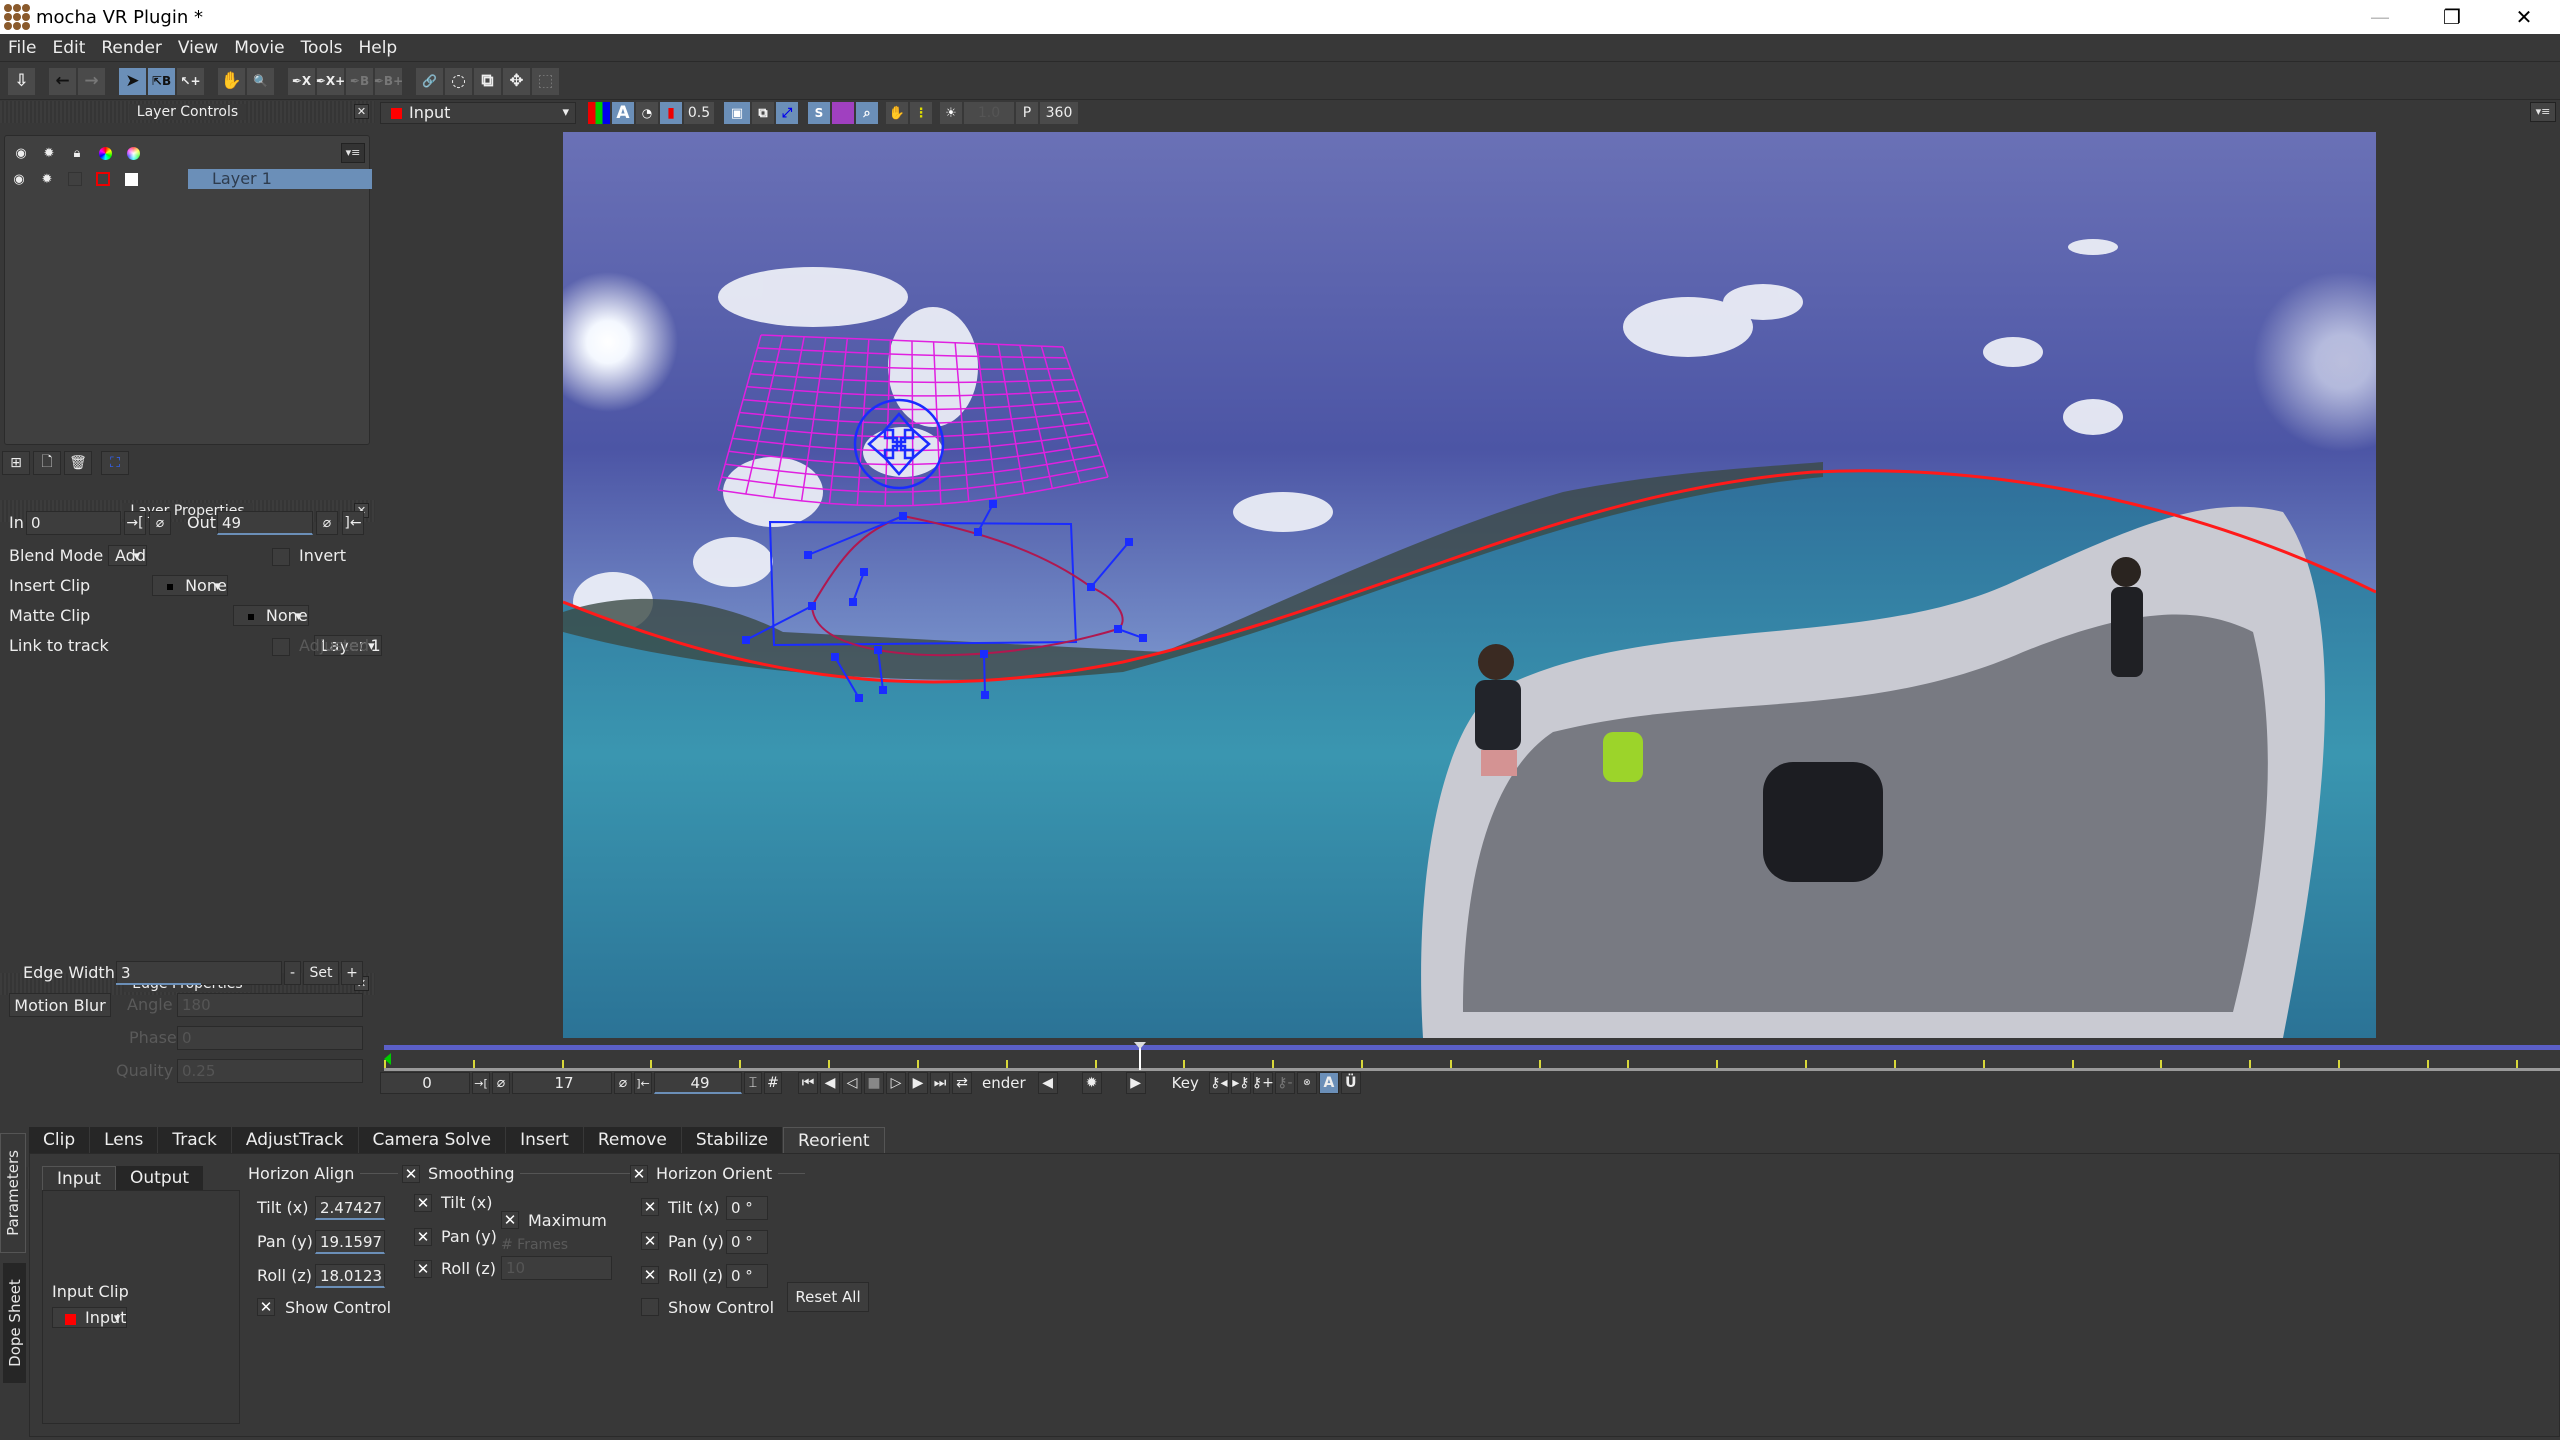  What do you see at coordinates (650, 1241) in the screenshot?
I see `orient-pan-checkbox: ✕` at bounding box center [650, 1241].